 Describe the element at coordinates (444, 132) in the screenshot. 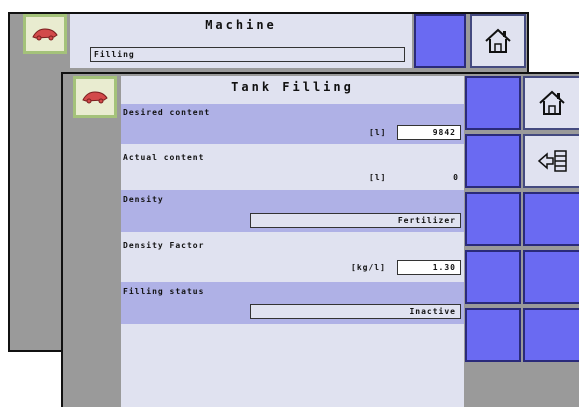

I see `desired-content-value: 9842` at that location.